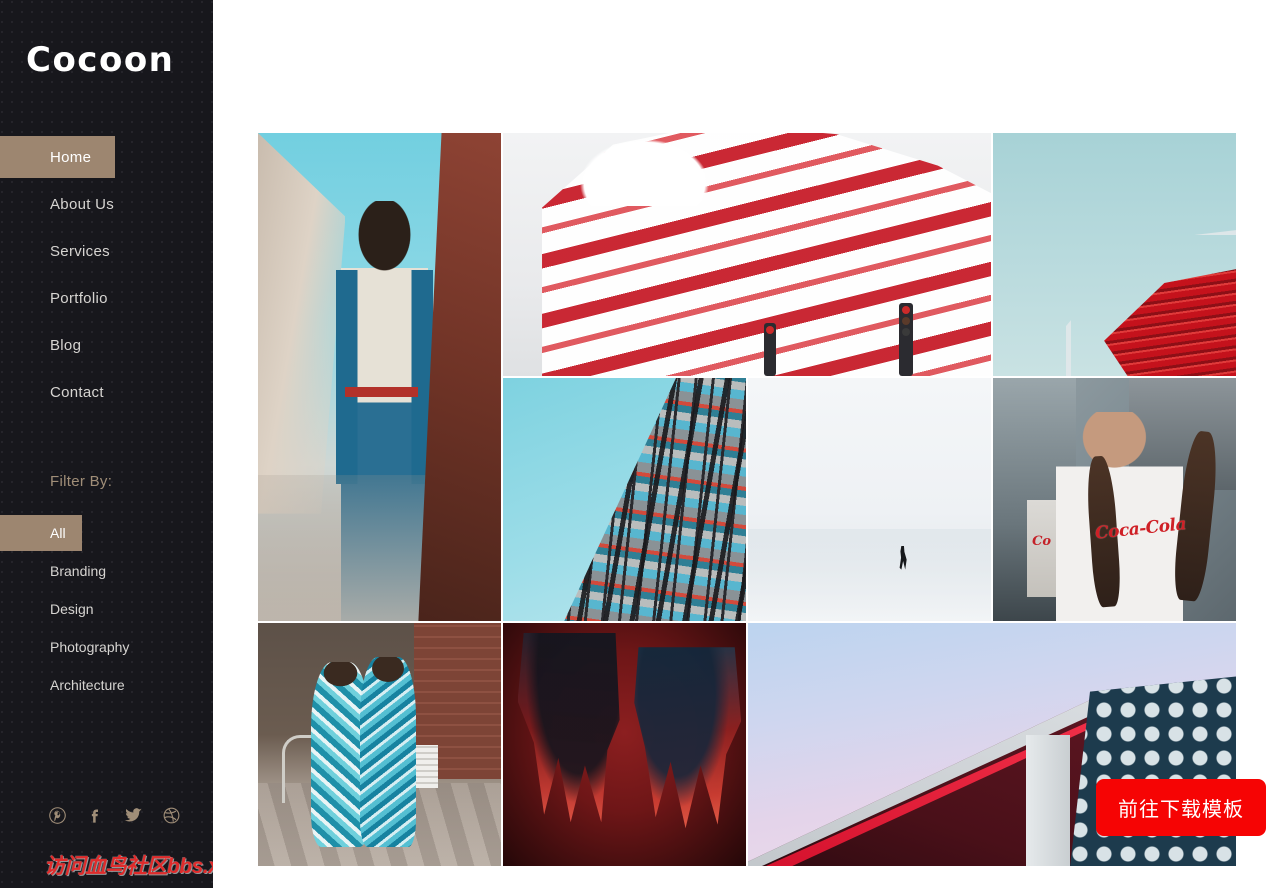 This screenshot has width=1280, height=888. I want to click on filter-item-label: Architecture, so click(87, 685).